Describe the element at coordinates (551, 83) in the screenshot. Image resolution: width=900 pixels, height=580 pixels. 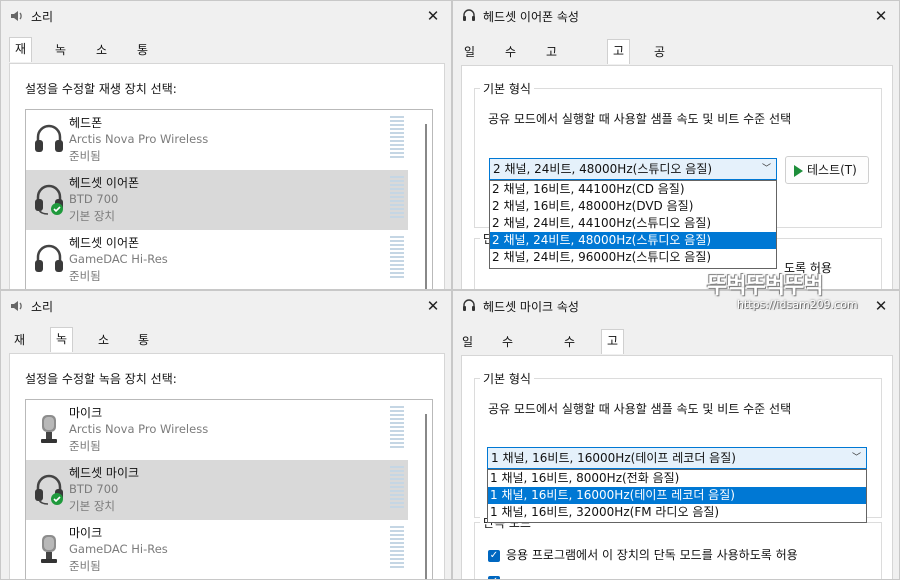
I see `tab-enhancements: 고급 기능` at that location.